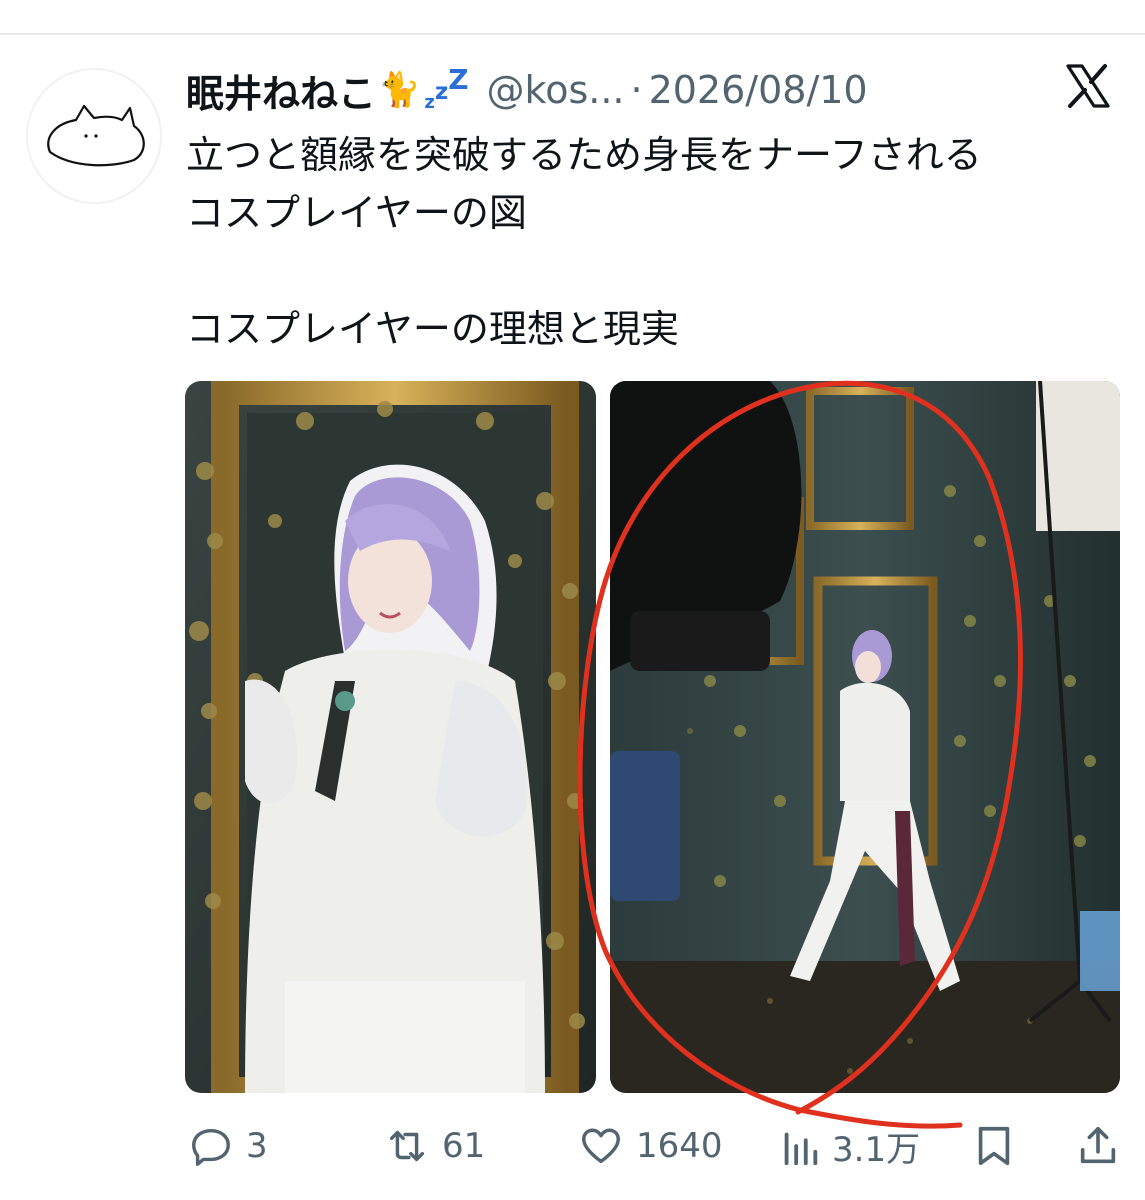 The height and width of the screenshot is (1200, 1145). What do you see at coordinates (584, 155) in the screenshot?
I see `tweet-text-line: 立つと額縁を突破するため身長をナーフされる` at bounding box center [584, 155].